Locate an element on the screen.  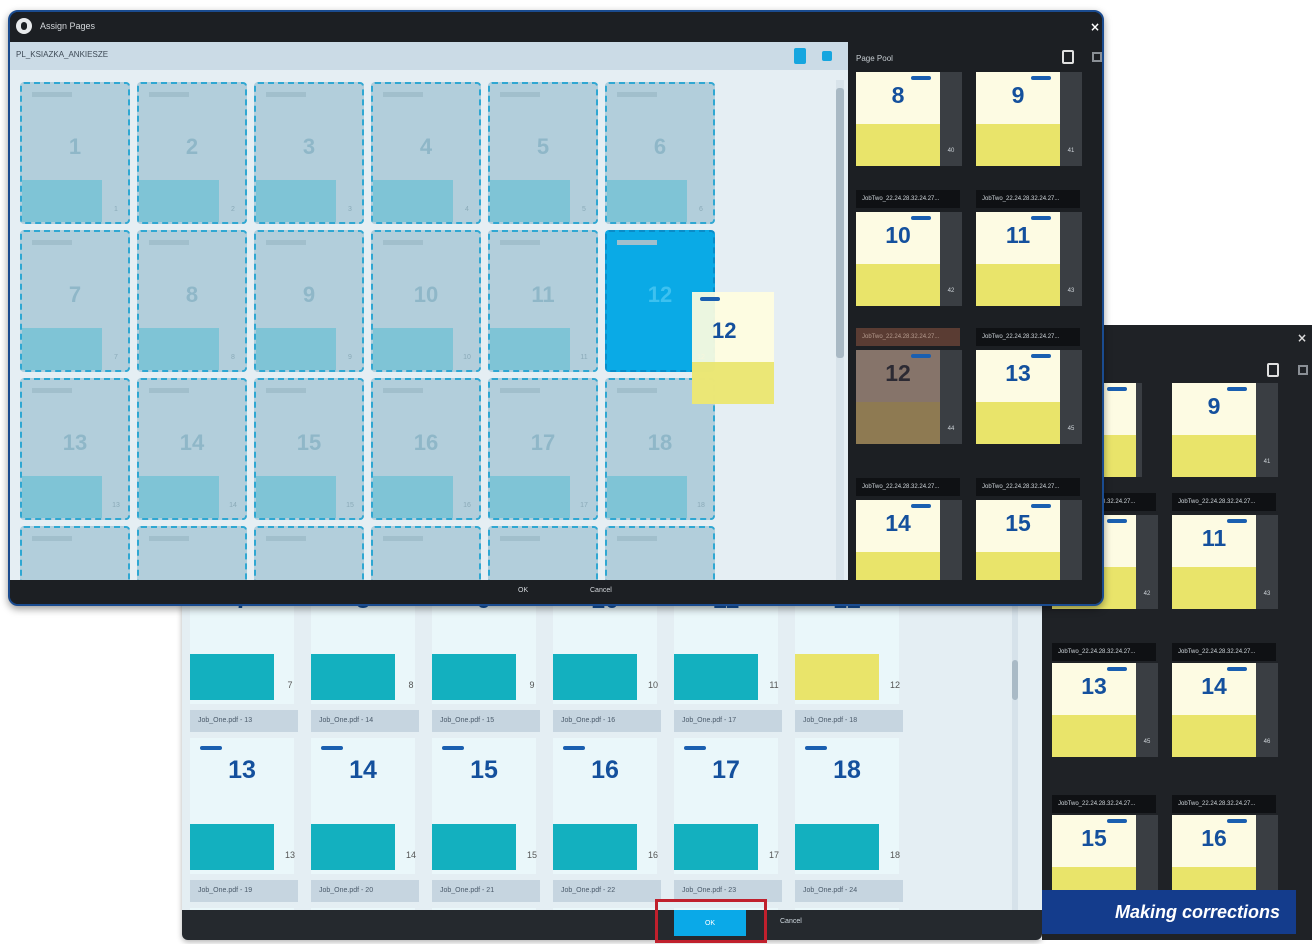
cancel-button: Cancel is located at coordinates (601, 590).